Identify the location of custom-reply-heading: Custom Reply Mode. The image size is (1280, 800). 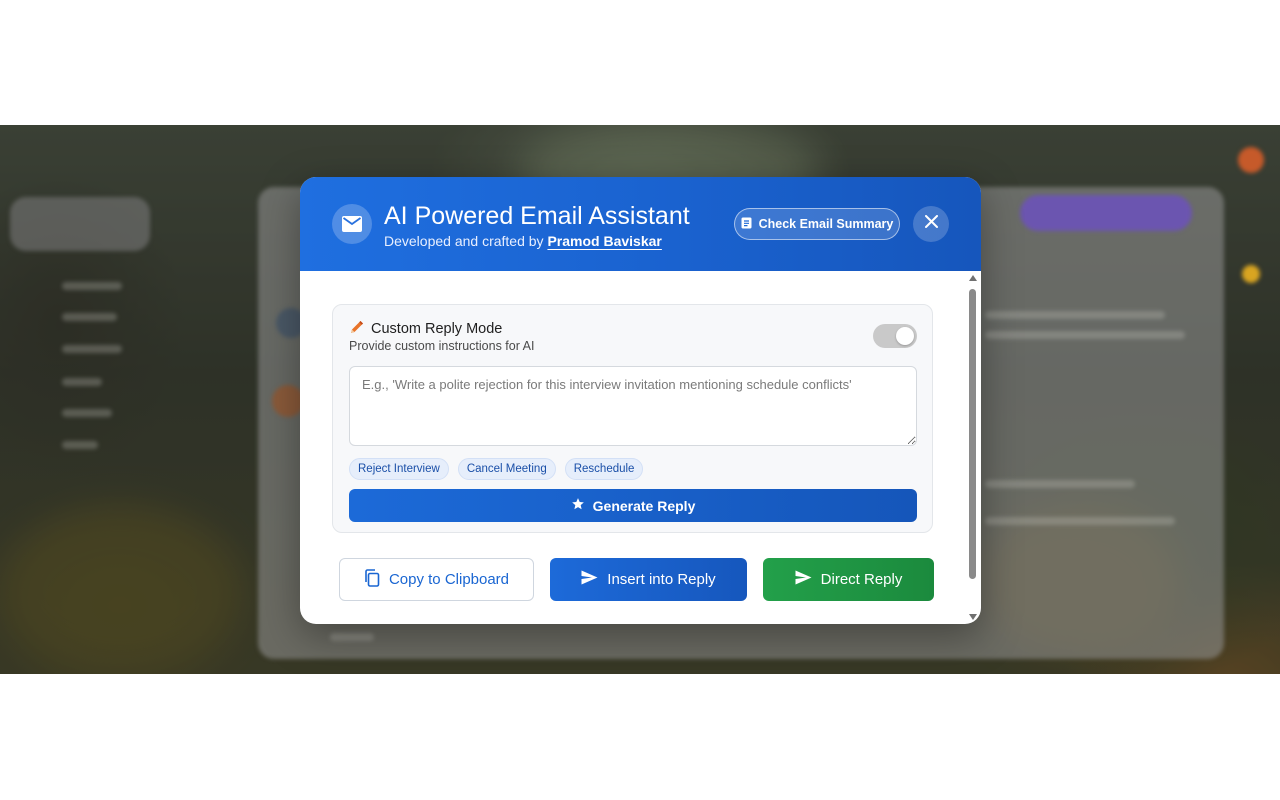
(425, 329).